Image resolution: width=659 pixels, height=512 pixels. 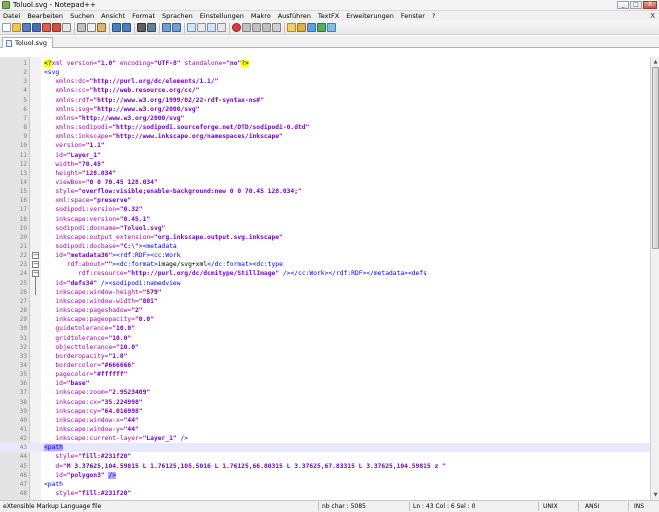 What do you see at coordinates (151, 27) in the screenshot?
I see `replace-icon` at bounding box center [151, 27].